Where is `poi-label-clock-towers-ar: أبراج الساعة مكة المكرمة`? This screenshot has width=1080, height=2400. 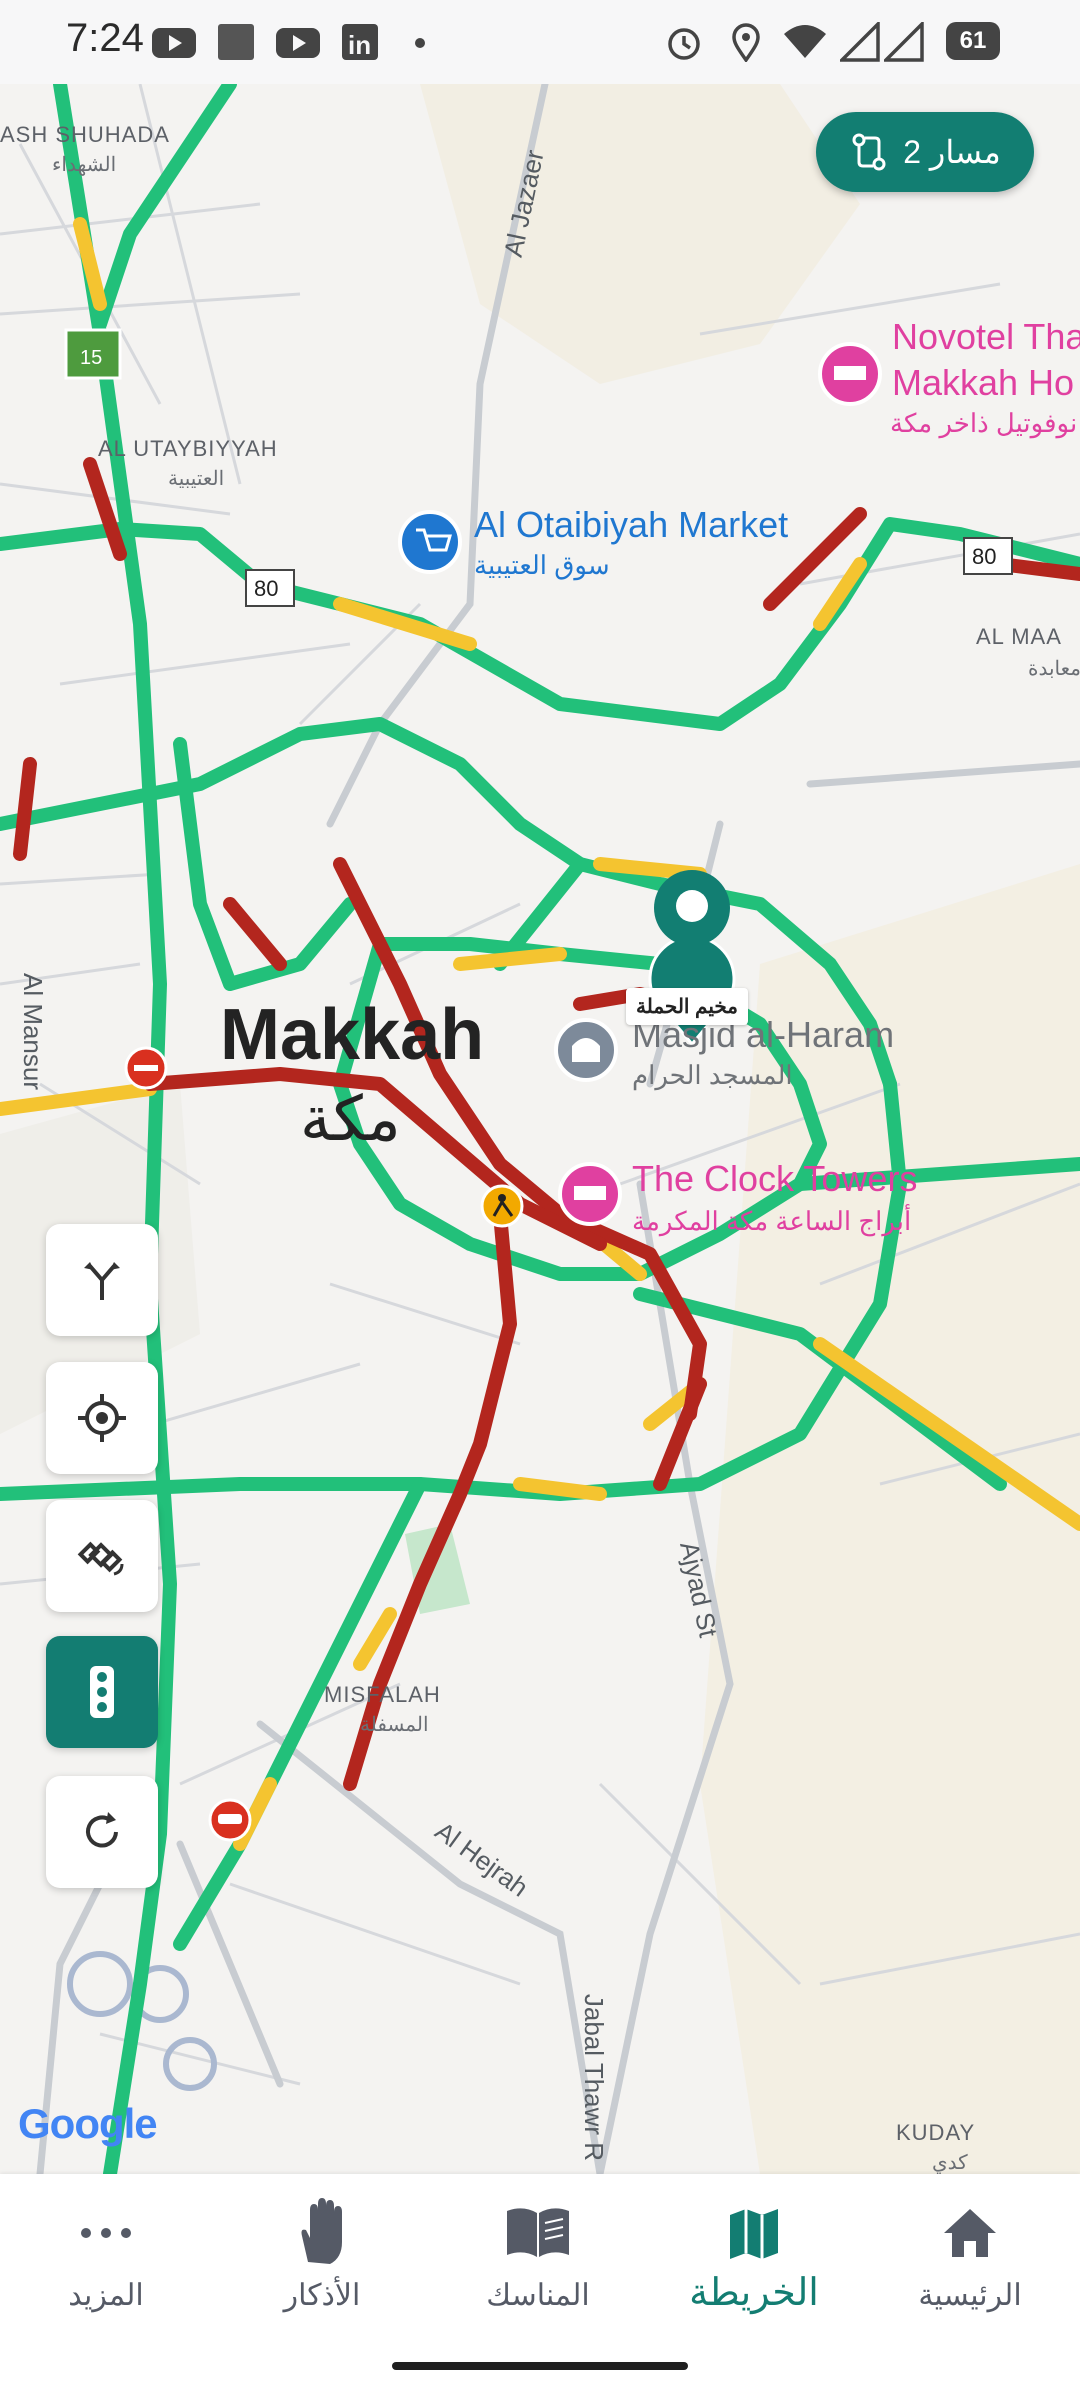 poi-label-clock-towers-ar: أبراج الساعة مكة المكرمة is located at coordinates (771, 1221).